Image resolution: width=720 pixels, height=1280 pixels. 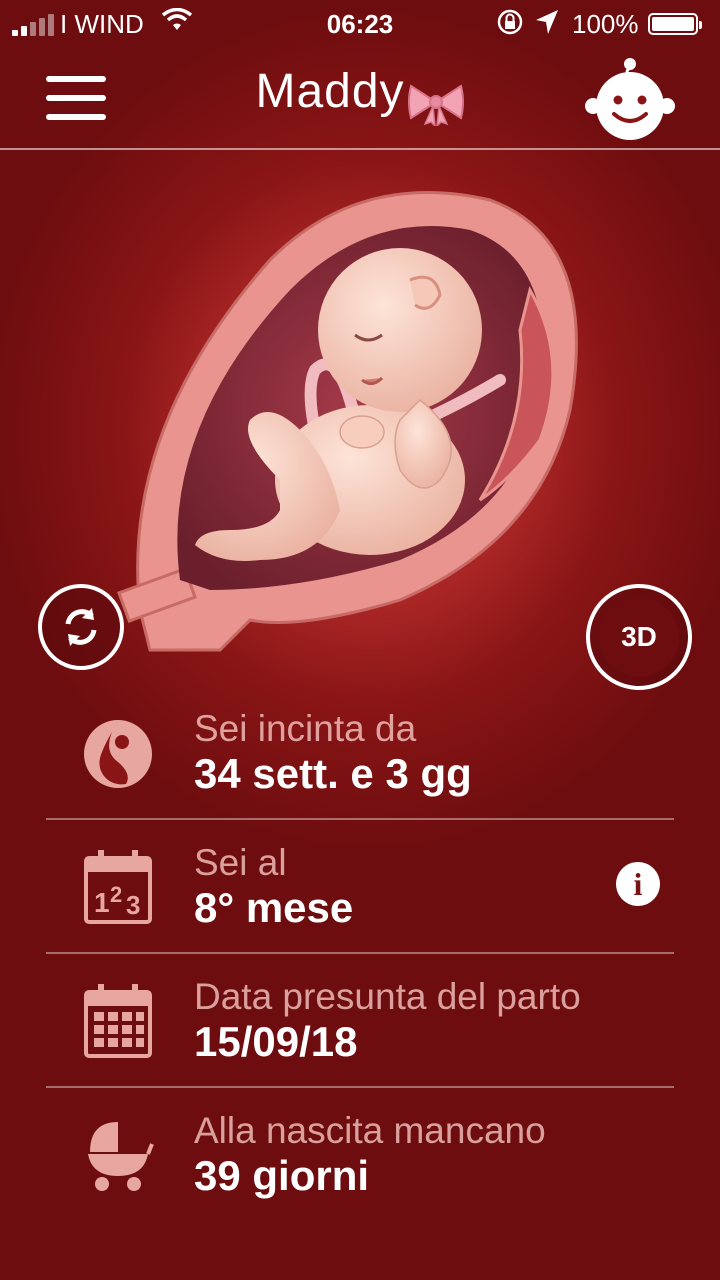 What do you see at coordinates (435, 105) in the screenshot?
I see `bow-icon` at bounding box center [435, 105].